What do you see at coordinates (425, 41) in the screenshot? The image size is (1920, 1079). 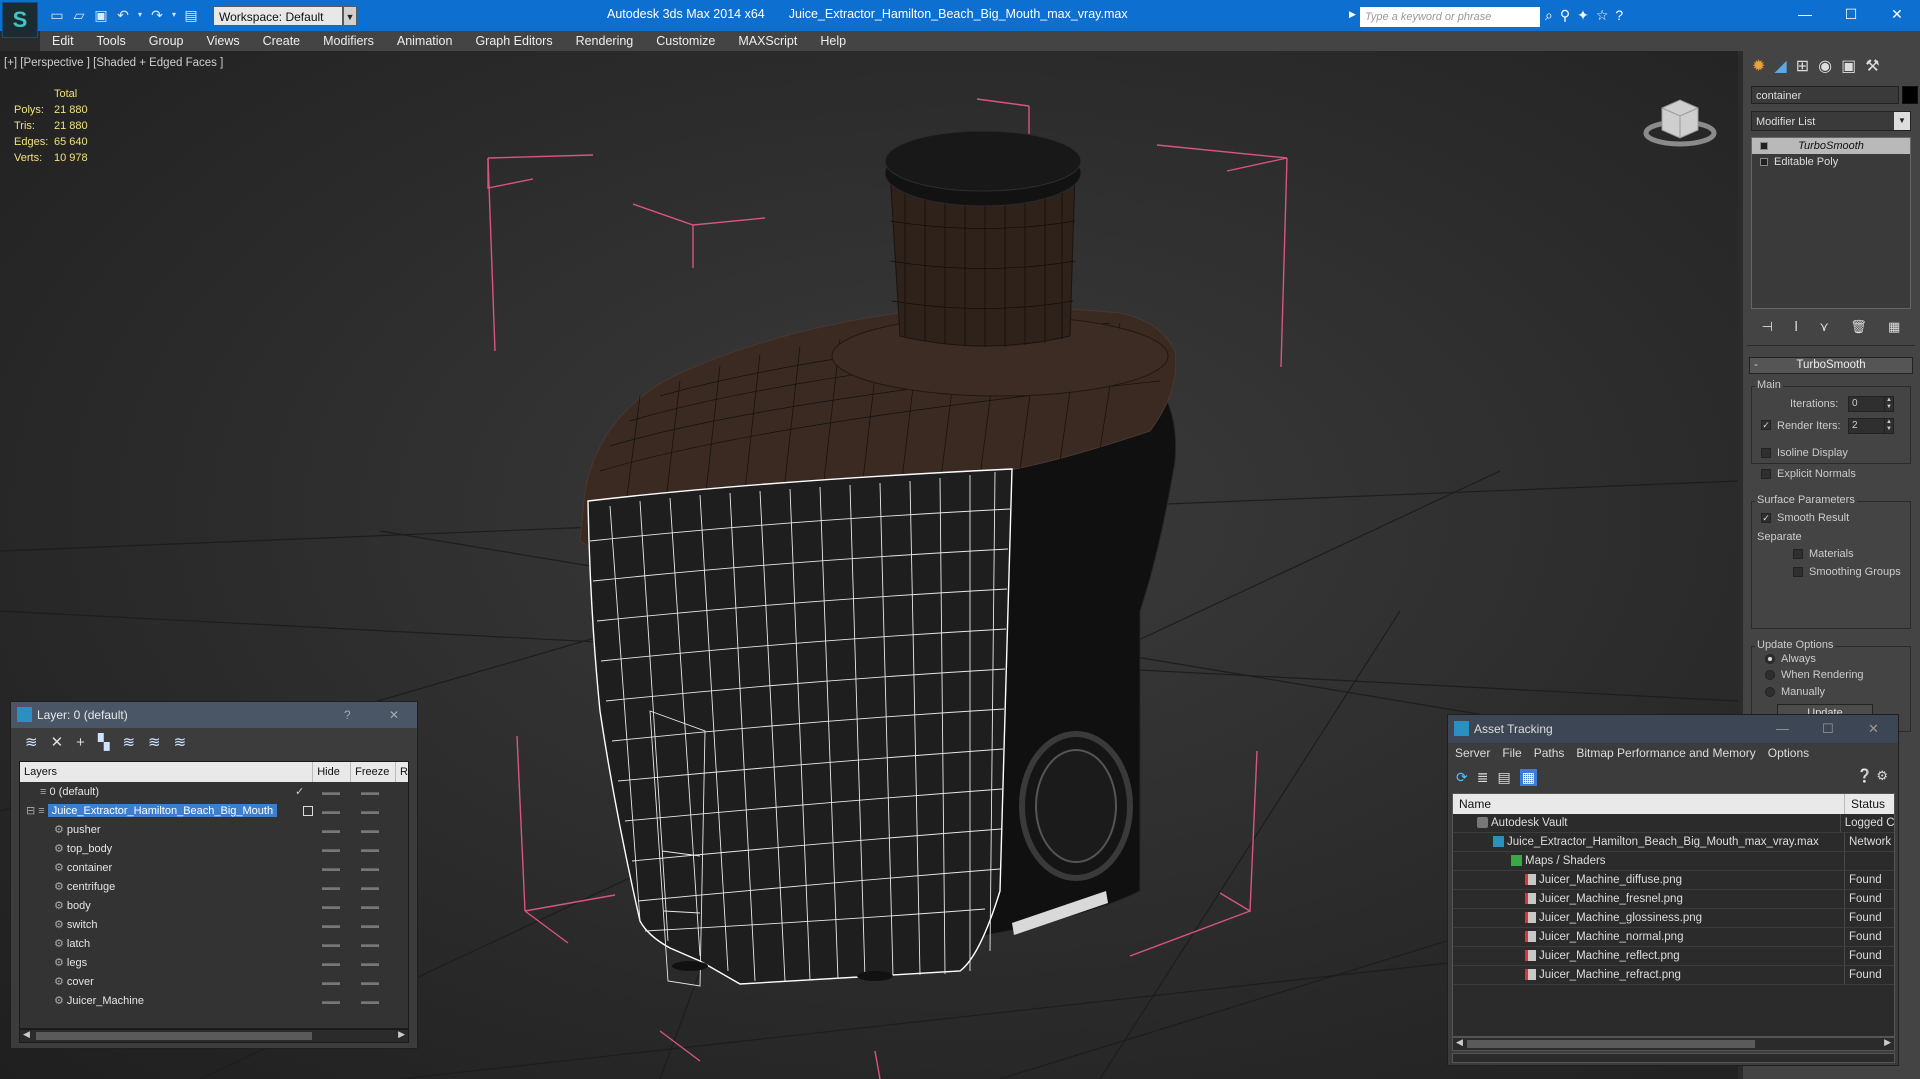 I see `menu-animation: Animation` at bounding box center [425, 41].